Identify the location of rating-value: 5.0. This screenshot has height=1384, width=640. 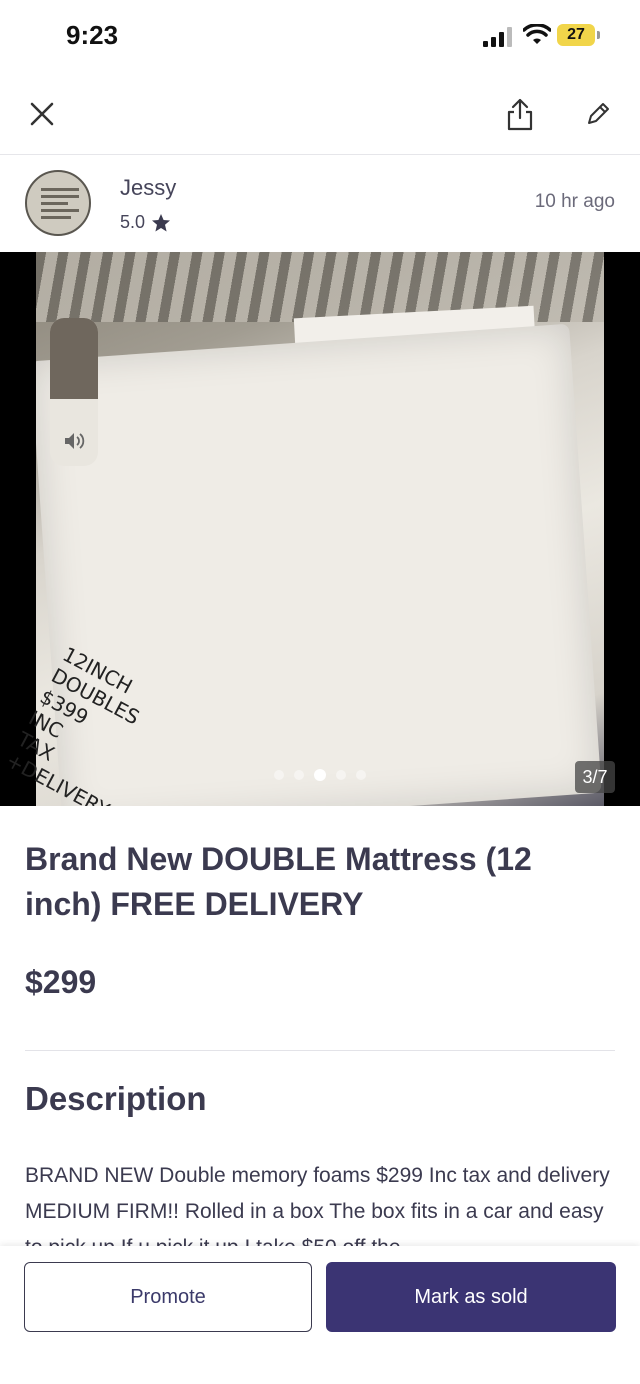
(133, 222).